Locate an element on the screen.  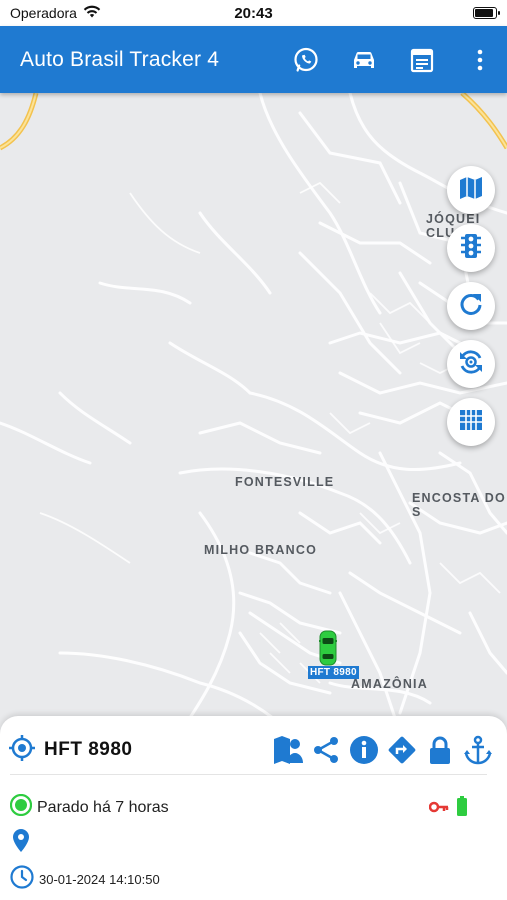
vehicle-name: HFT 8980 is located at coordinates (88, 749).